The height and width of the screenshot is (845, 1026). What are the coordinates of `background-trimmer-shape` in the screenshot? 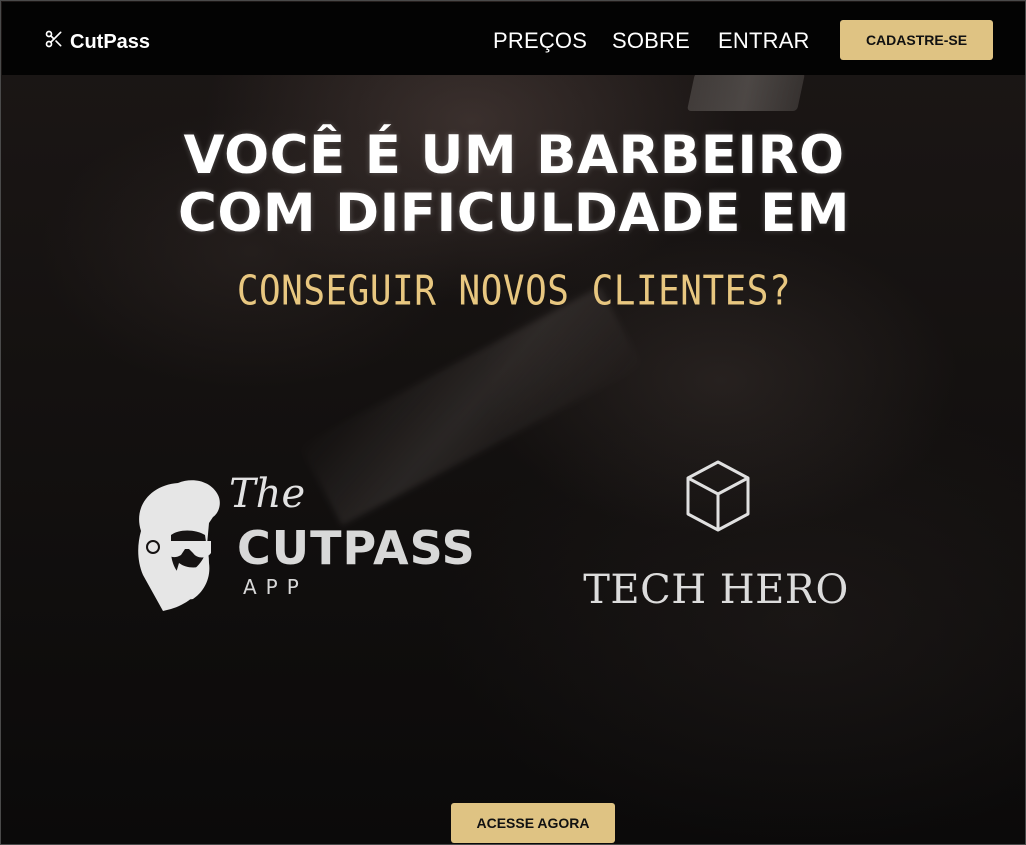 It's located at (746, 92).